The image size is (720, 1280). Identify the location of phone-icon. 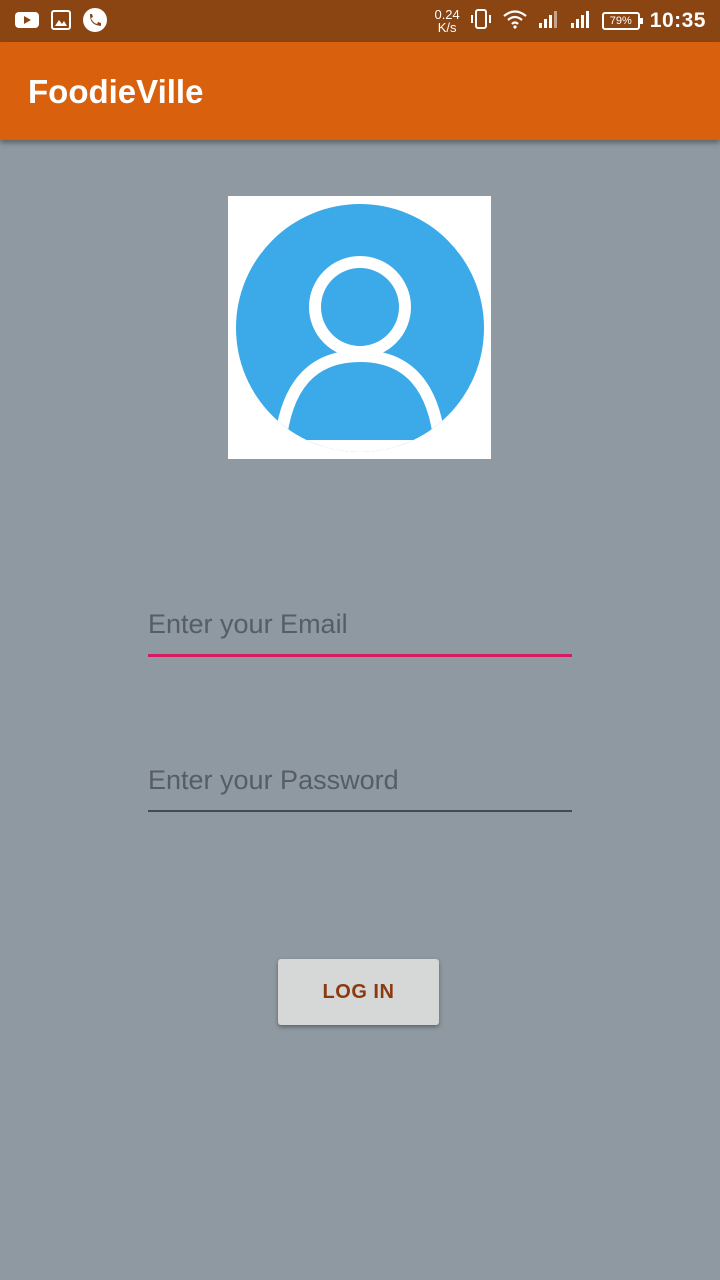
(95, 22).